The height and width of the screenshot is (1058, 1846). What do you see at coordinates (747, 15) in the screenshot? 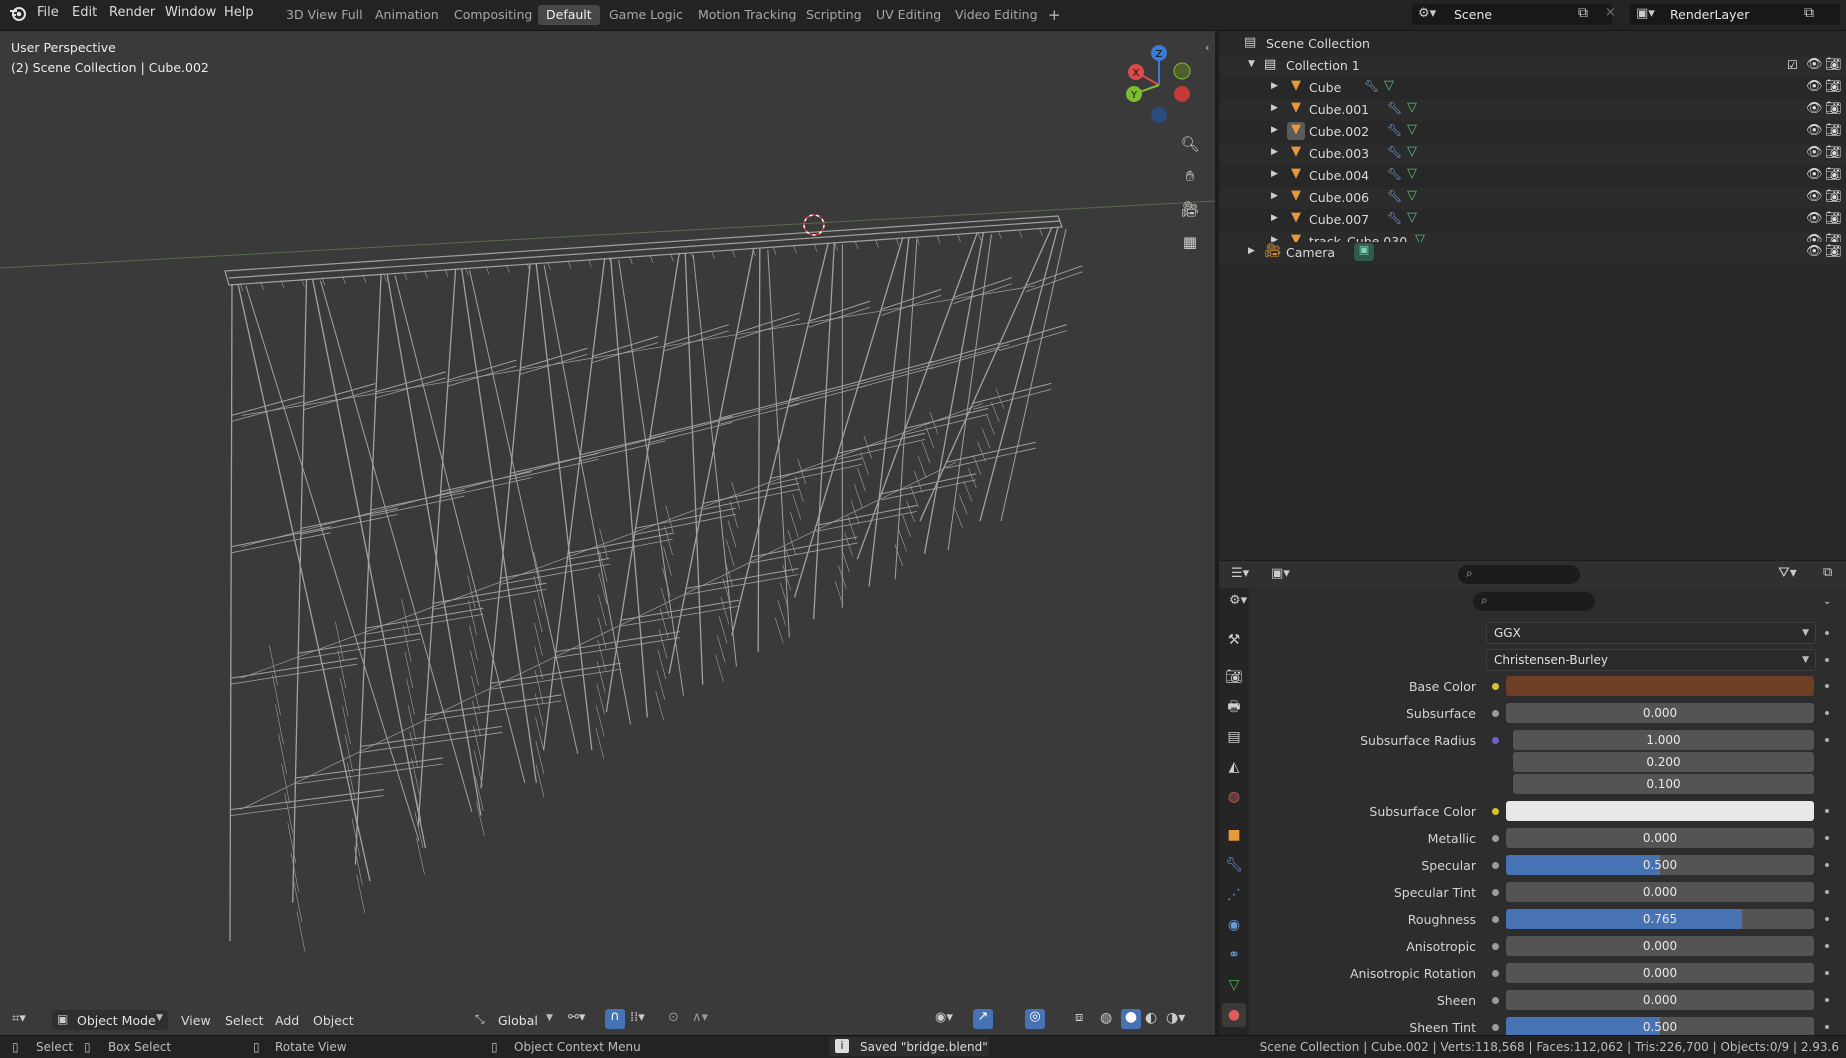
I see `tab-motion-tracking: Motion Tracking` at bounding box center [747, 15].